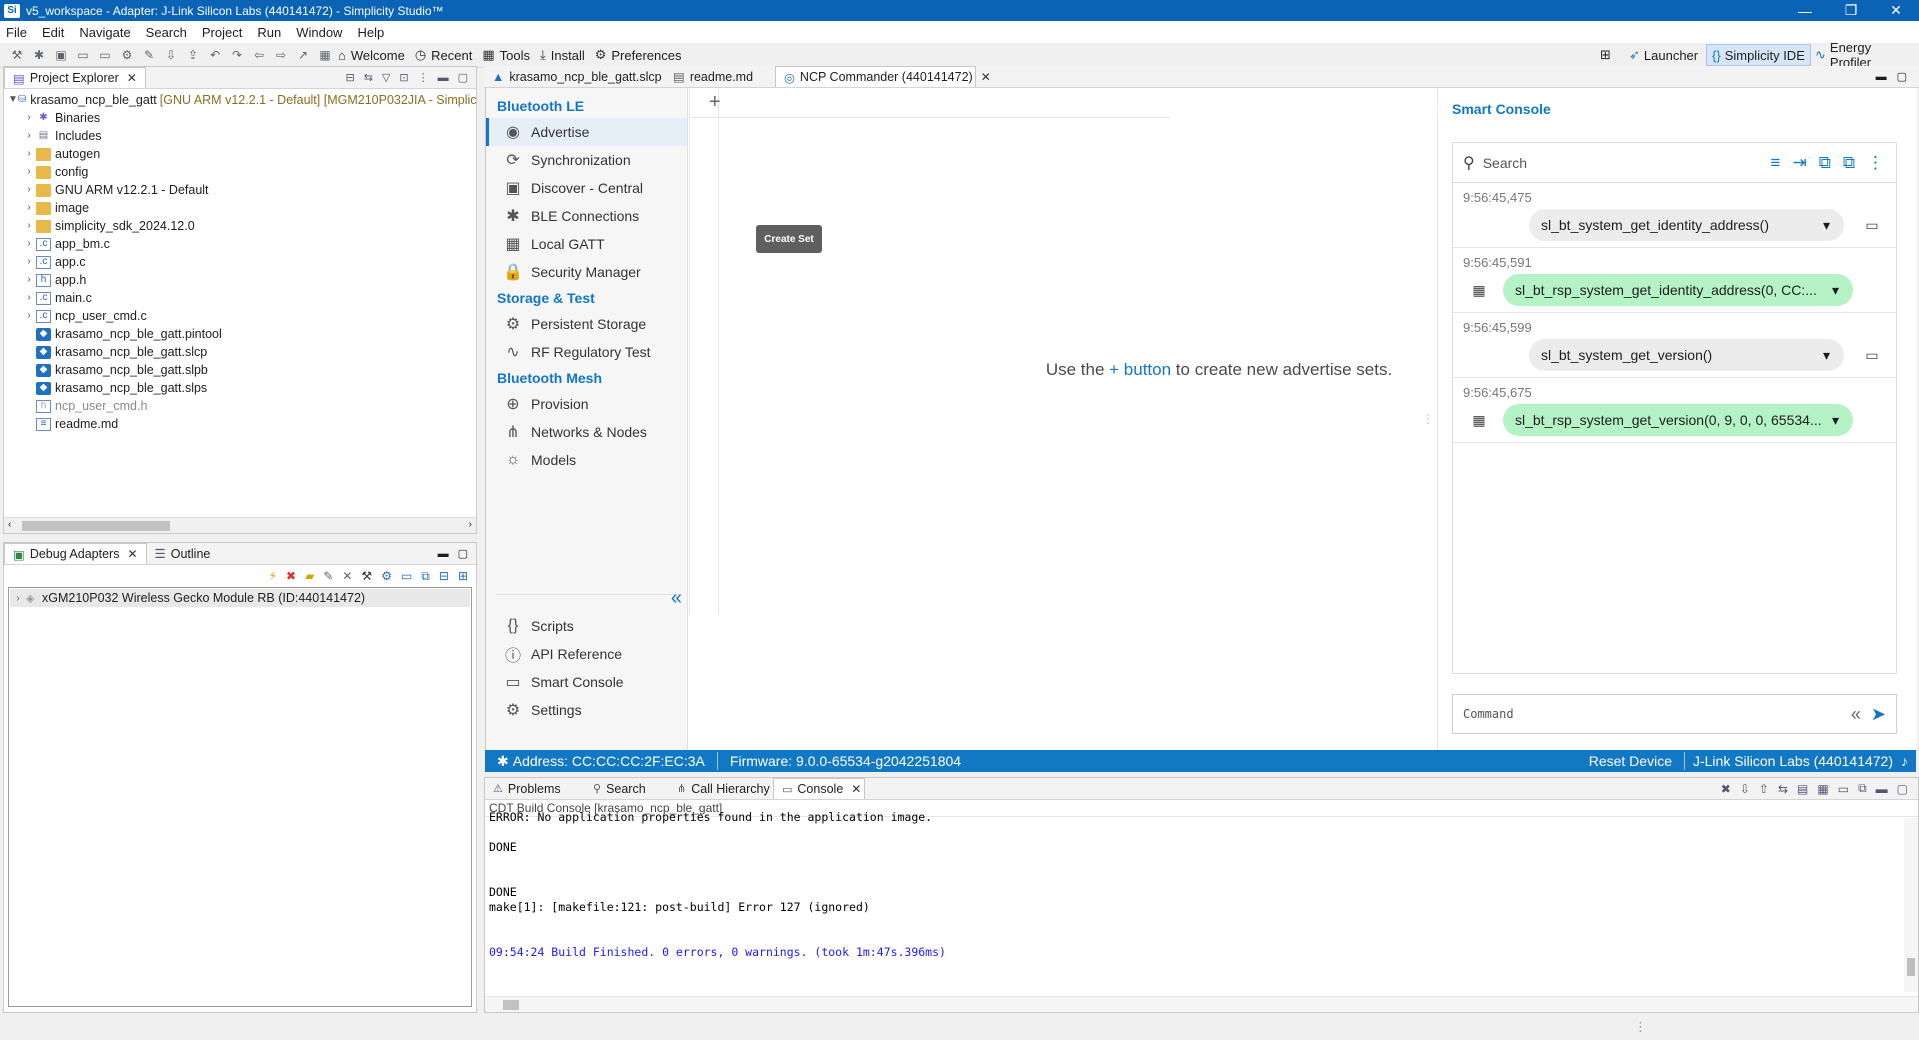  What do you see at coordinates (328, 576) in the screenshot?
I see `edit-icon: ✎` at bounding box center [328, 576].